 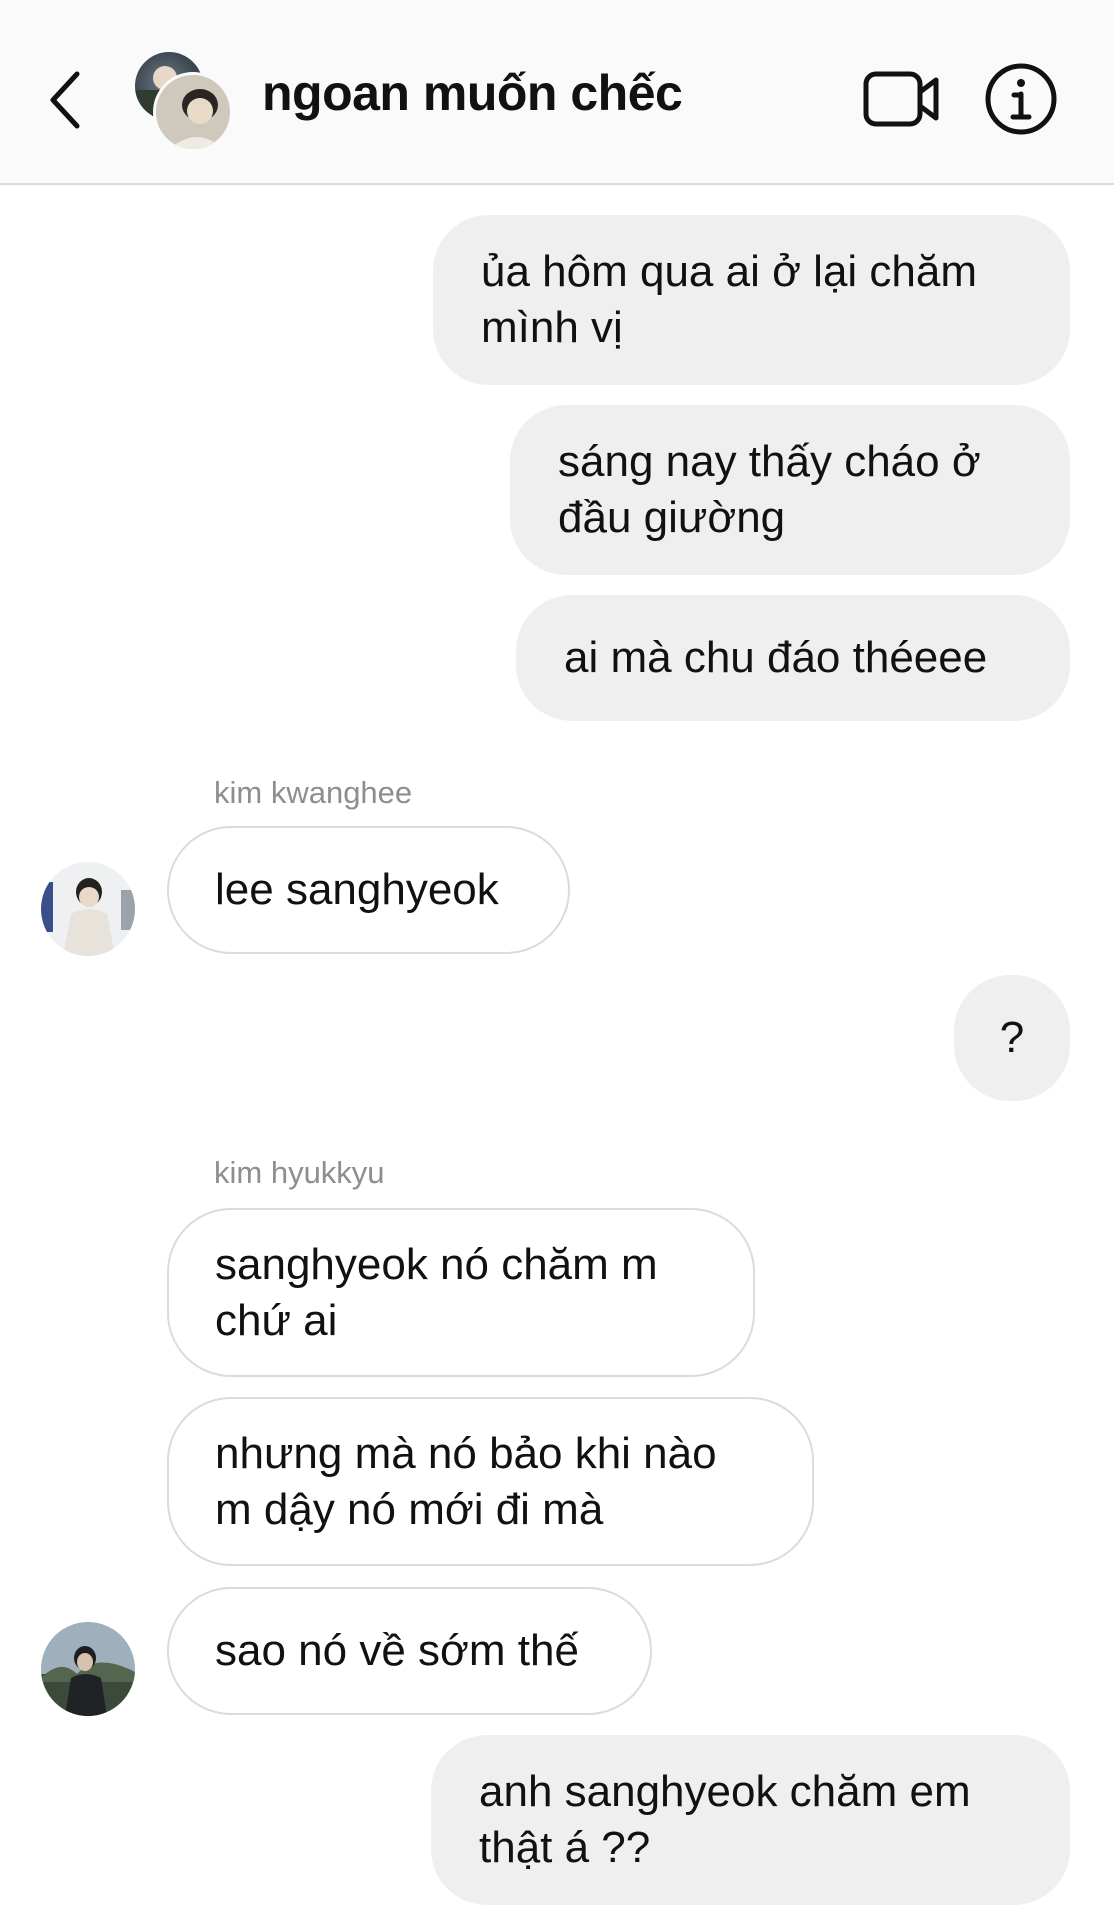 I want to click on message-bubble-incoming: sanghyeok nó chăm m chứ ai, so click(x=461, y=1292).